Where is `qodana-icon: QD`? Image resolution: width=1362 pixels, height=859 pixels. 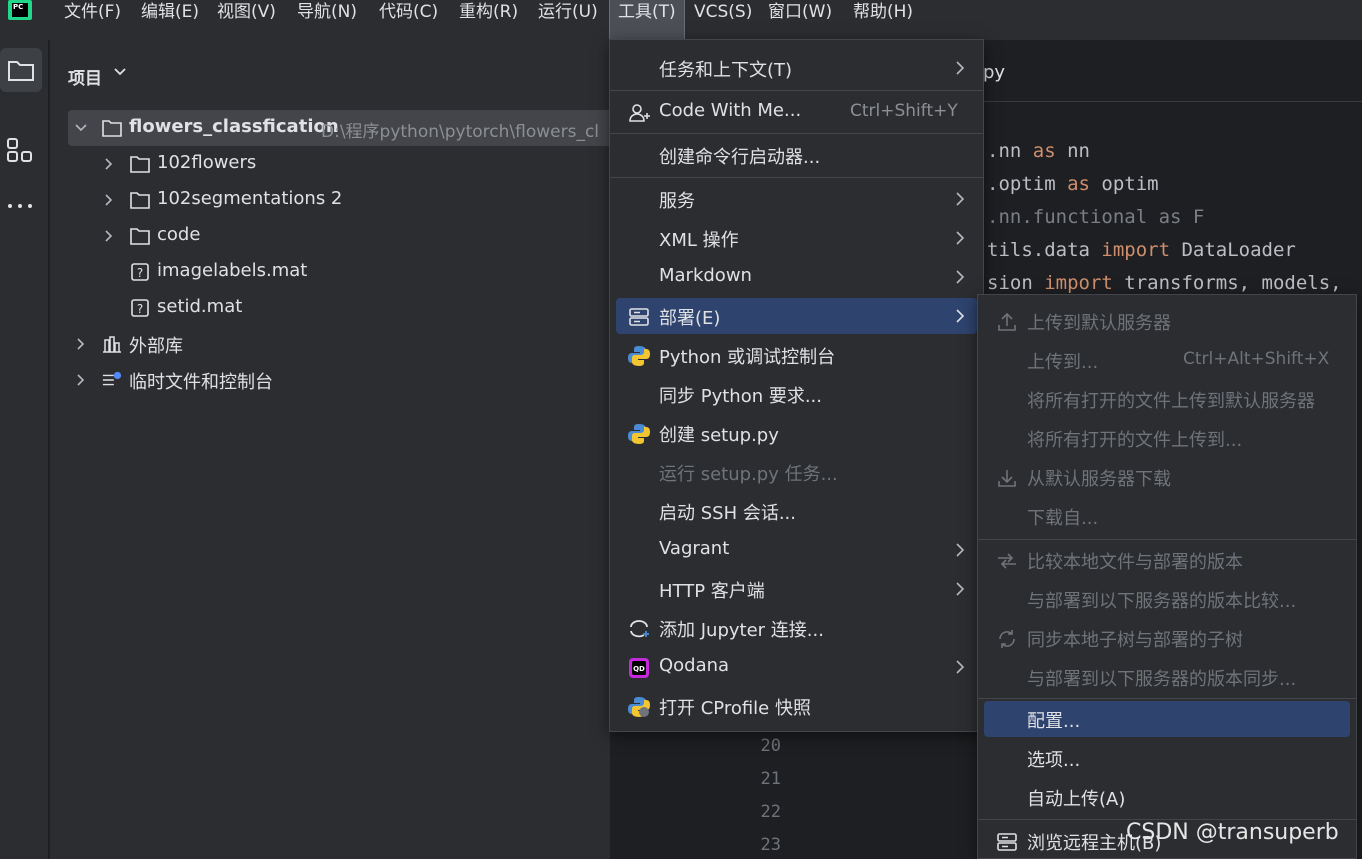 qodana-icon: QD is located at coordinates (639, 668).